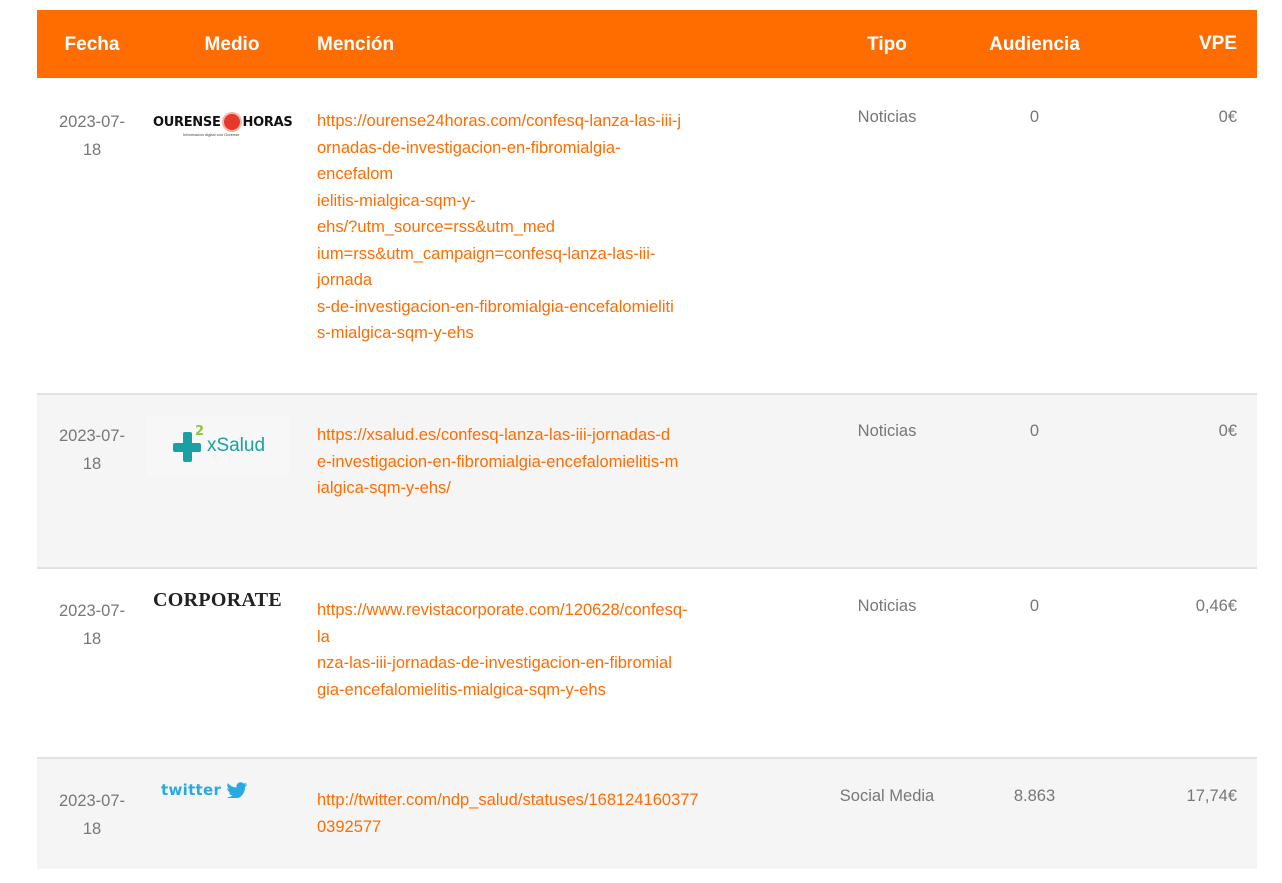 The image size is (1282, 883). I want to click on xsalud-superscript: 2, so click(199, 431).